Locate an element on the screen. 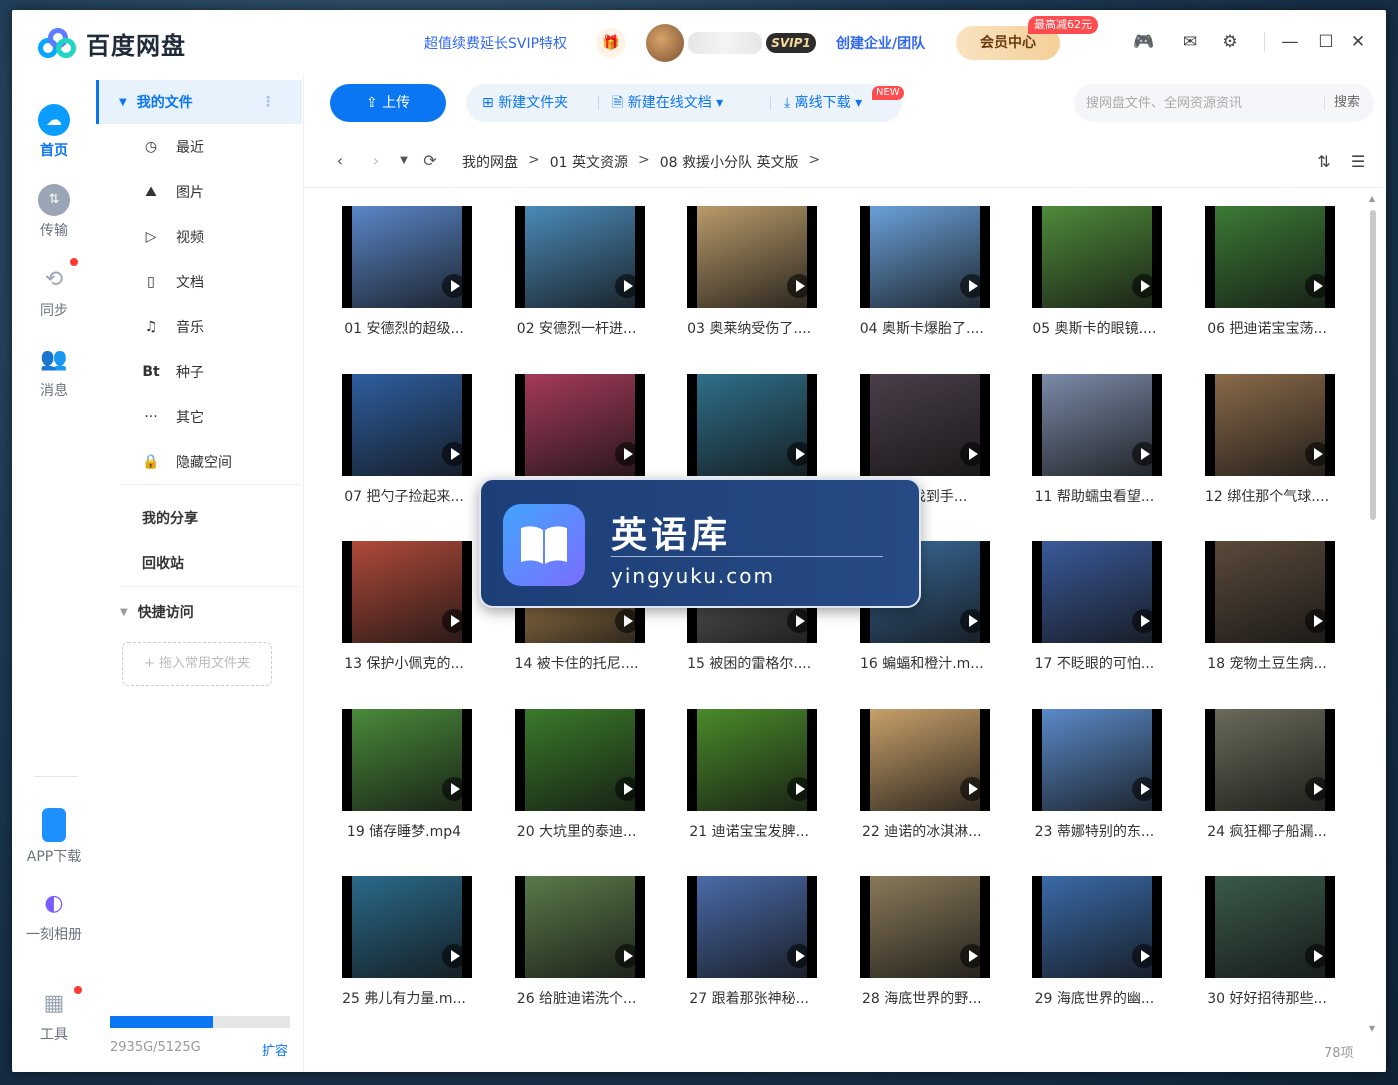 This screenshot has height=1085, width=1398. refresh-icon: ⟳ is located at coordinates (430, 161).